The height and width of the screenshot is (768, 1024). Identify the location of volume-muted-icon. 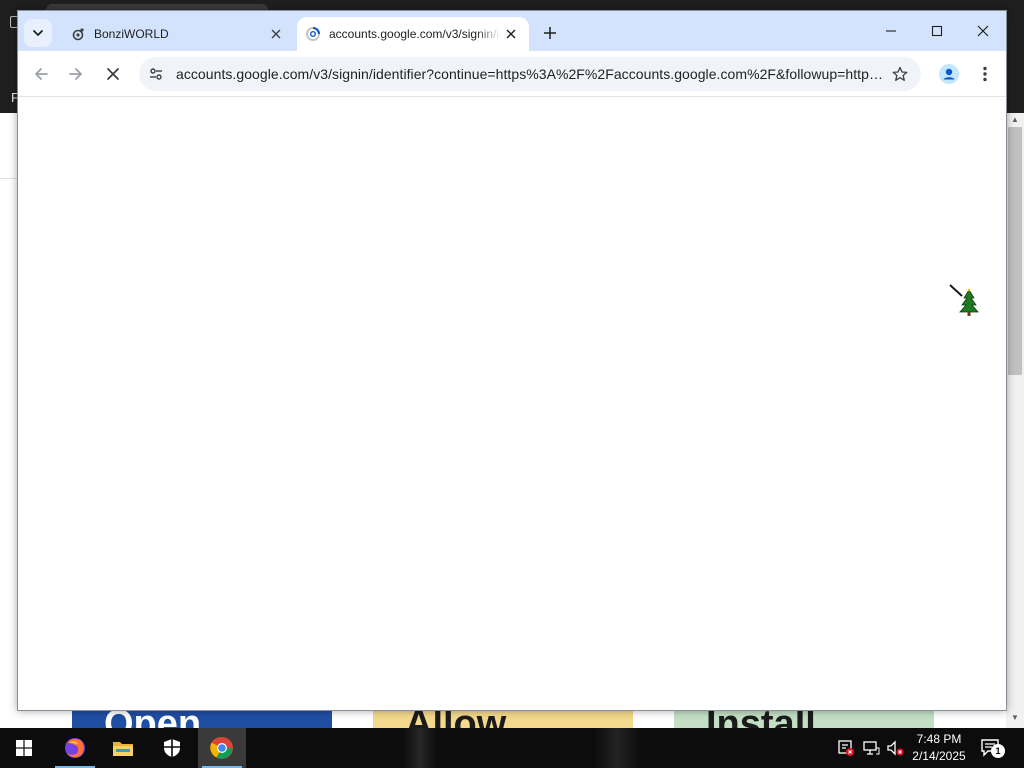
(895, 748).